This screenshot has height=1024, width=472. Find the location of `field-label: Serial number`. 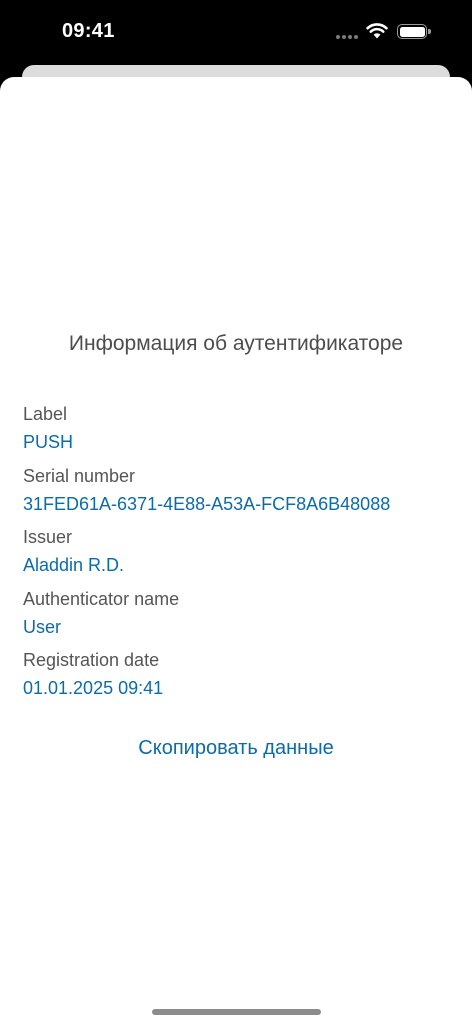

field-label: Serial number is located at coordinates (79, 475).